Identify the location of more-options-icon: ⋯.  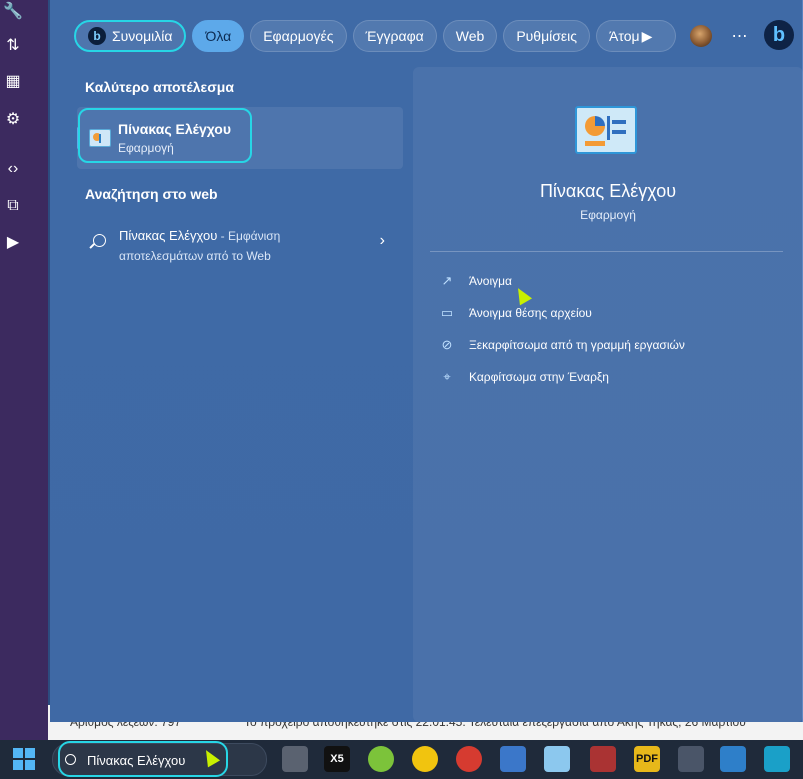
(740, 36).